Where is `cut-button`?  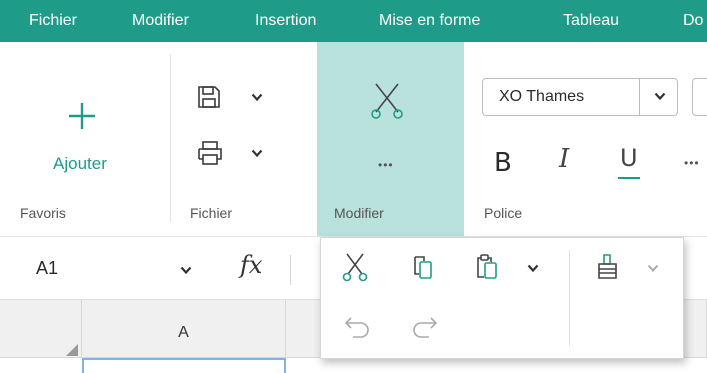 cut-button is located at coordinates (390, 101).